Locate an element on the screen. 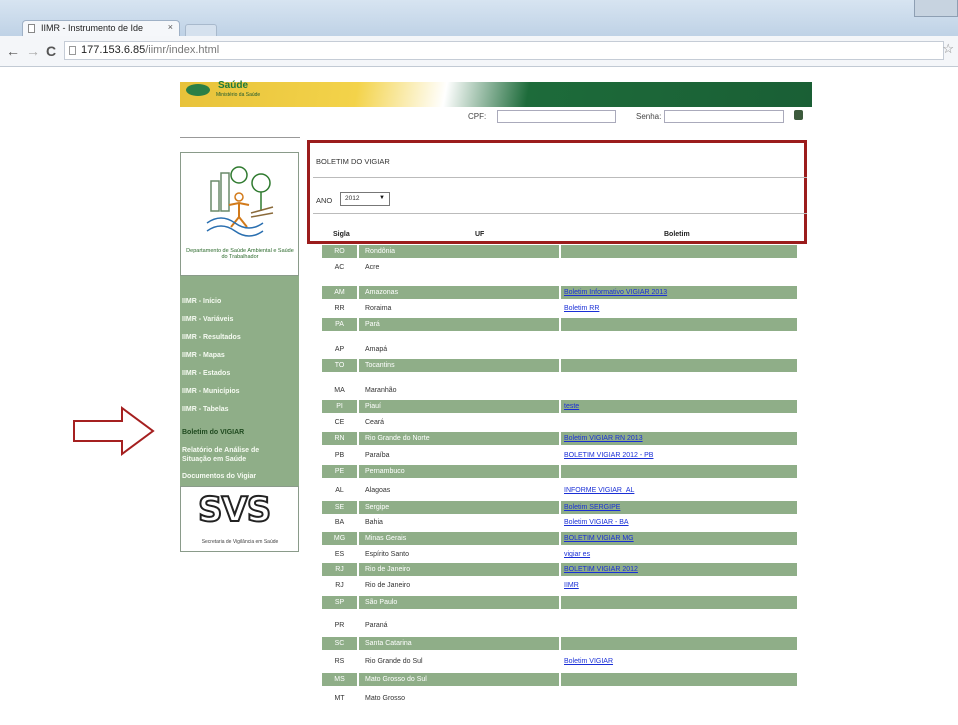 The width and height of the screenshot is (958, 725). table-row: RS Rio Grande do Sul Boletim VIGIAR is located at coordinates (559, 661).